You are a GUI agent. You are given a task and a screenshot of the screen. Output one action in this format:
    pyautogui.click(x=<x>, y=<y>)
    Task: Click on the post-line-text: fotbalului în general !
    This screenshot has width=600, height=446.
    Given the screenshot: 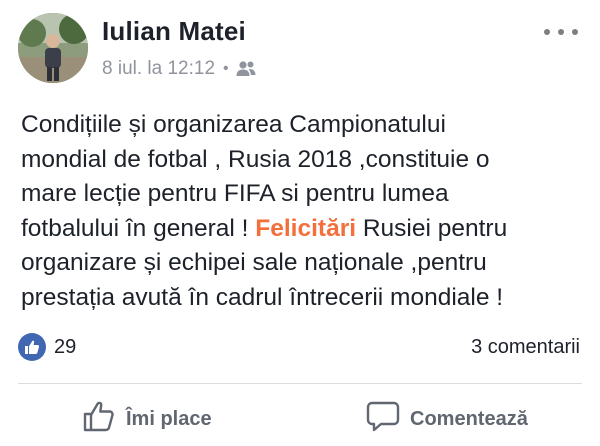 What is the action you would take?
    pyautogui.click(x=138, y=228)
    